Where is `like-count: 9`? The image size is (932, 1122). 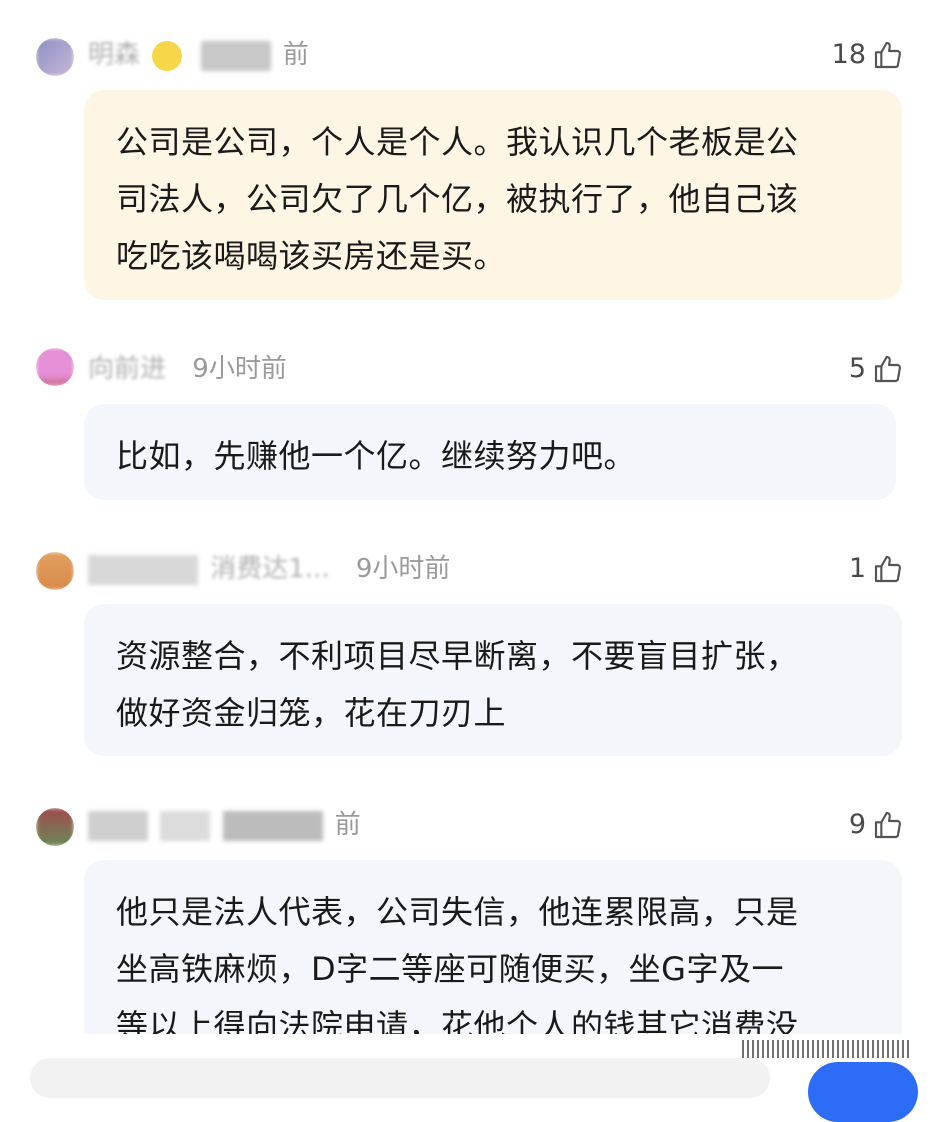 like-count: 9 is located at coordinates (857, 824).